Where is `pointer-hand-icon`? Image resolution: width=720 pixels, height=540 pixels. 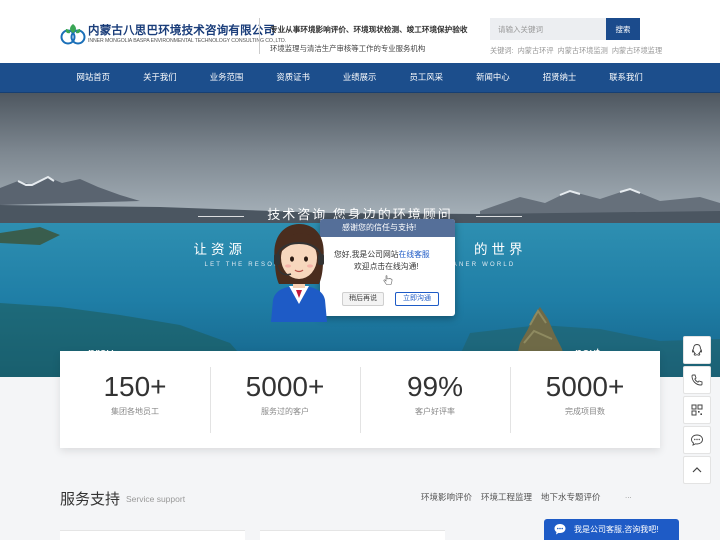
pointer-hand-icon is located at coordinates (388, 280).